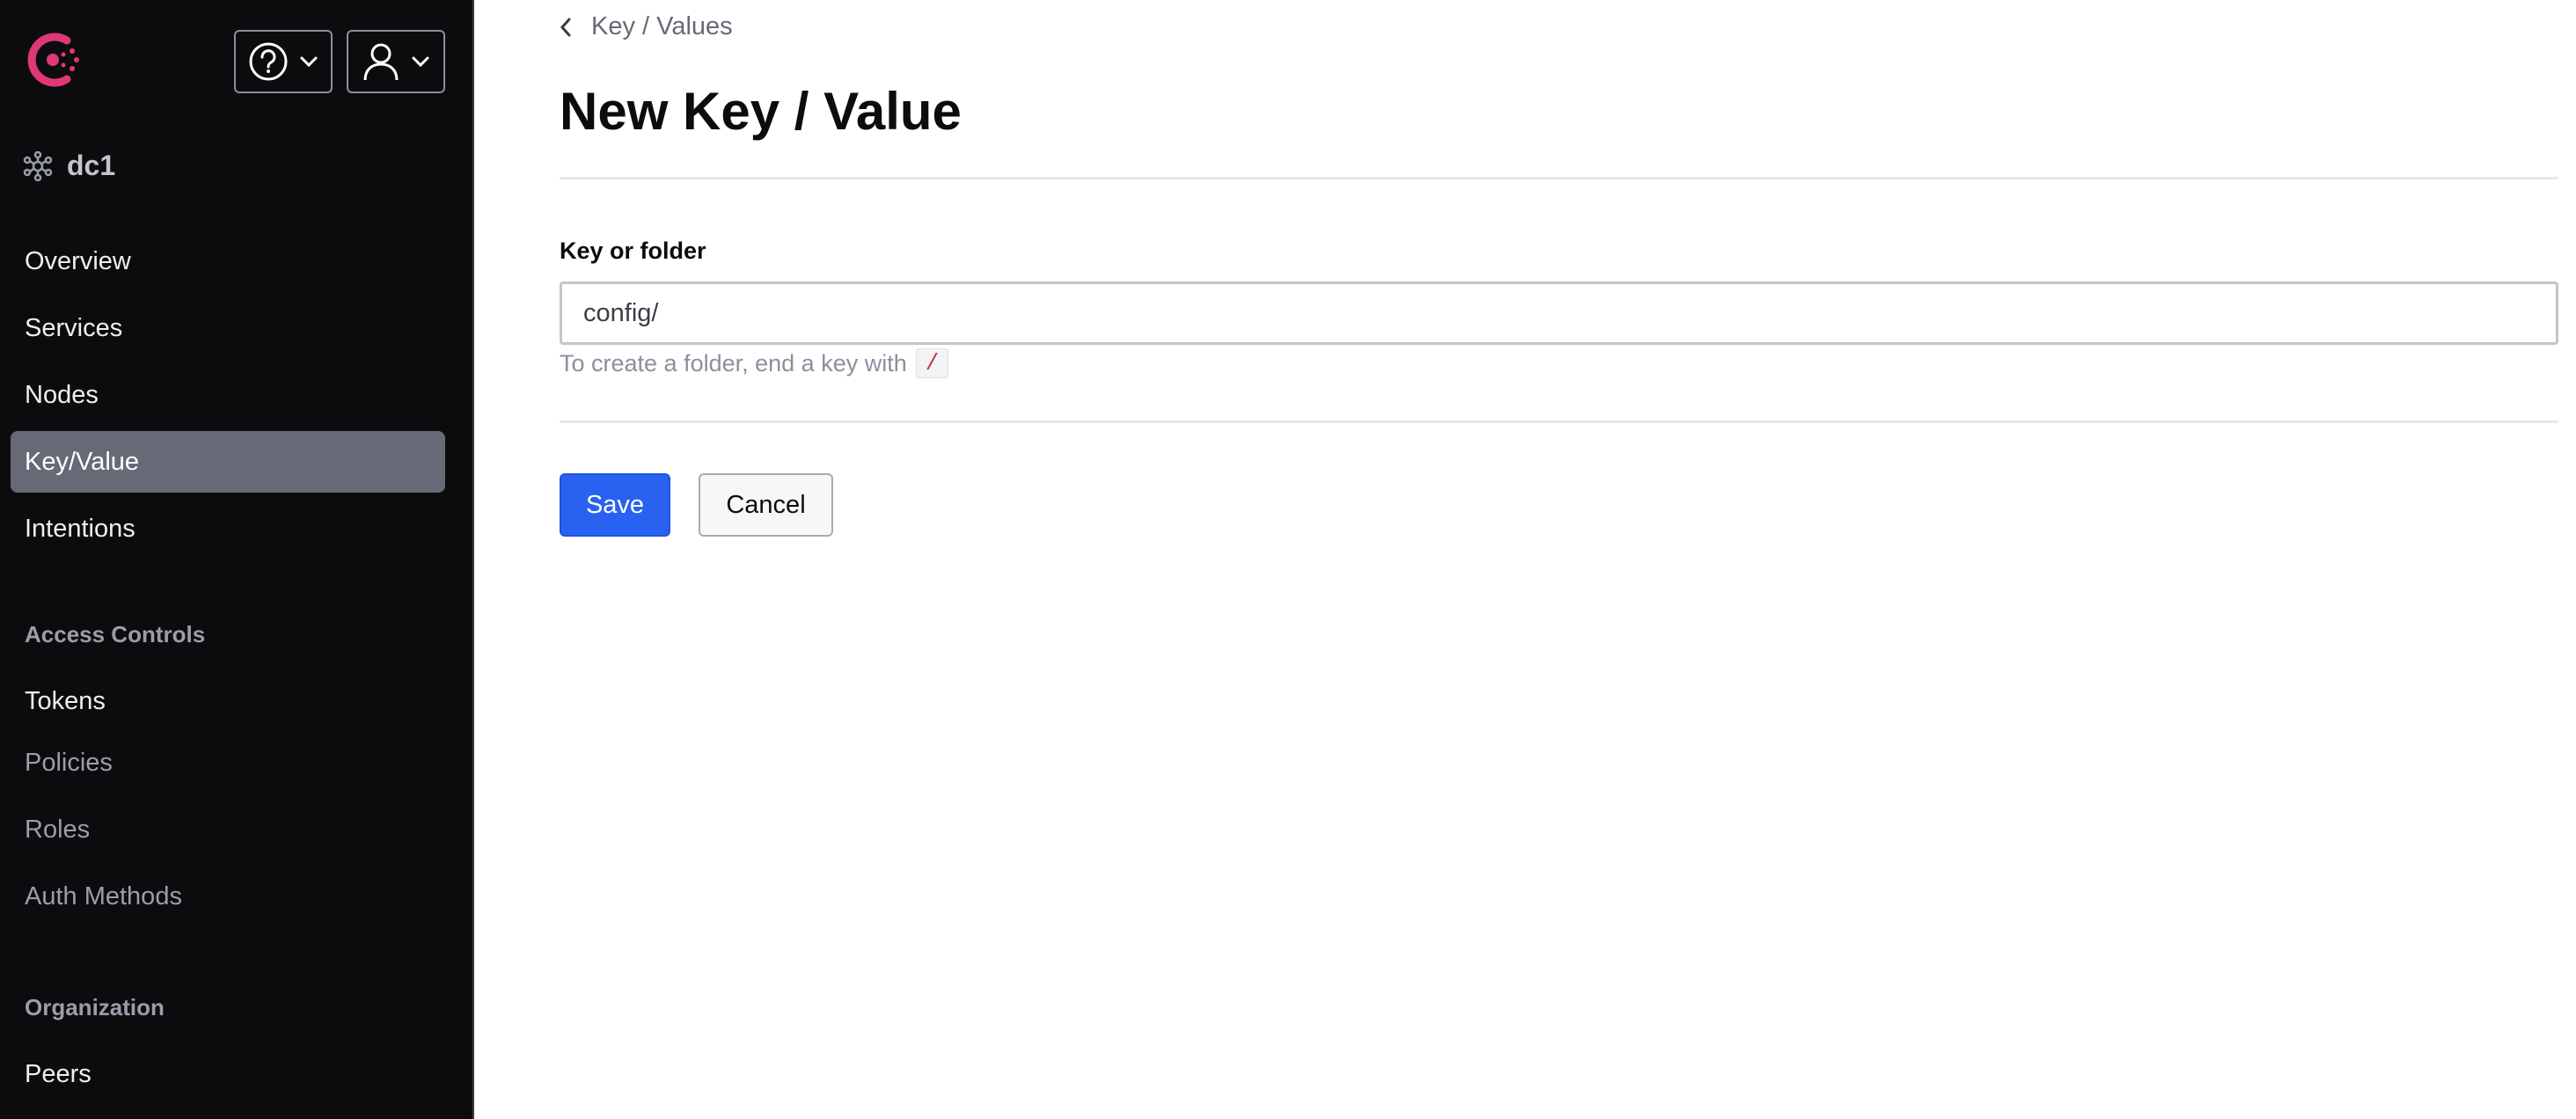  I want to click on form-divider, so click(1559, 422).